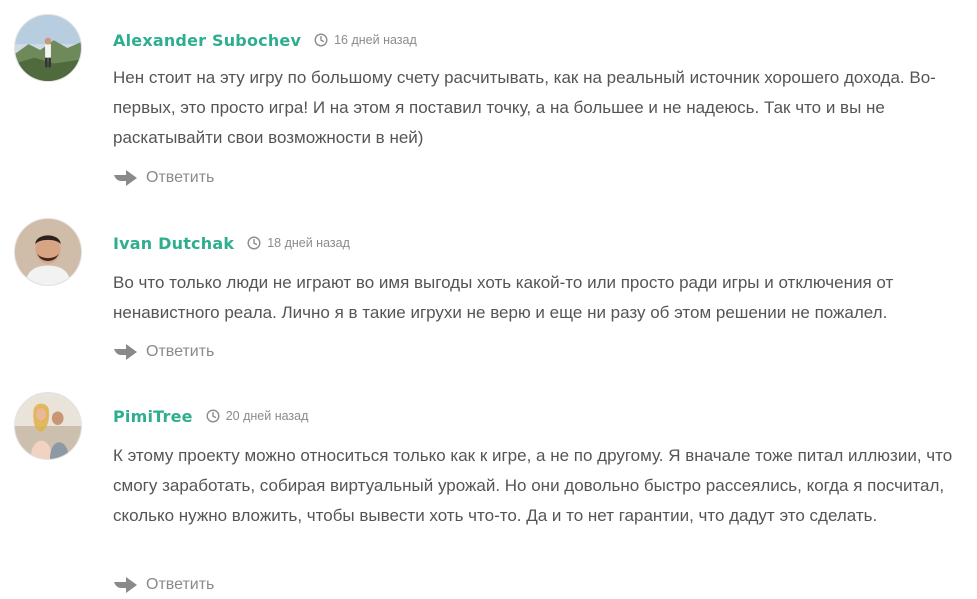  Describe the element at coordinates (375, 40) in the screenshot. I see `comment-date: 16 дней назад` at that location.